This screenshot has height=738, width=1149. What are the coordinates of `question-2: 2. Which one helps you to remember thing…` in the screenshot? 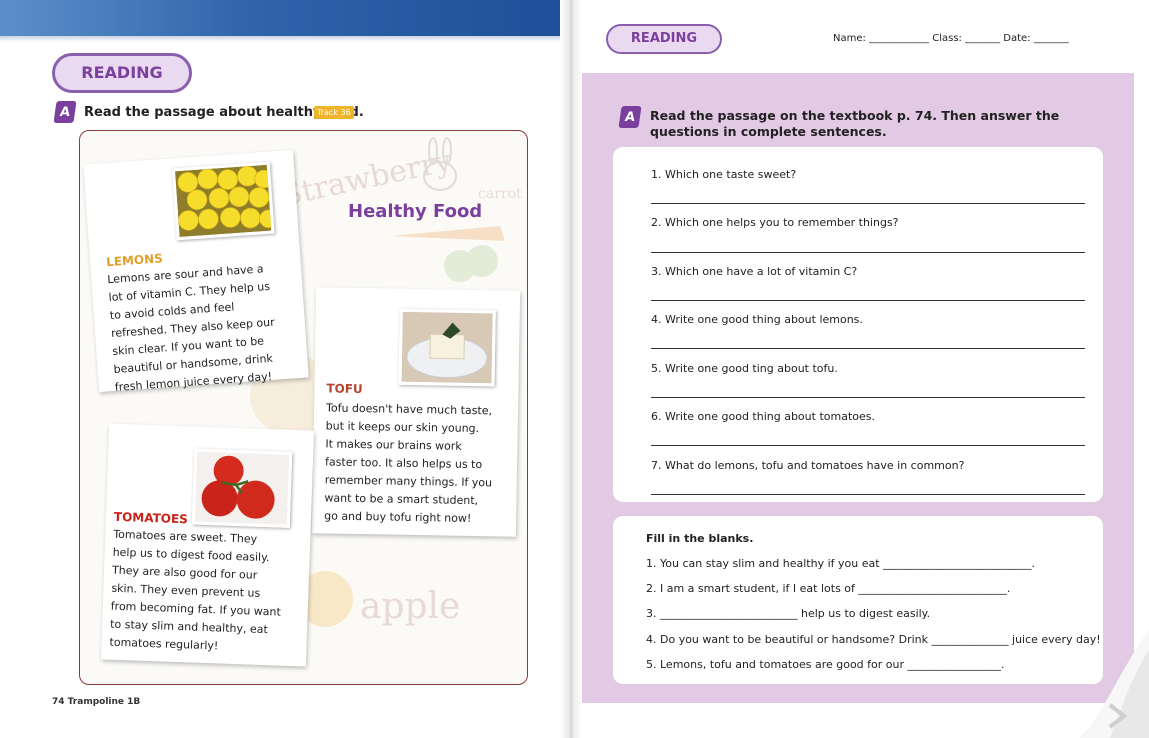 It's located at (775, 222).